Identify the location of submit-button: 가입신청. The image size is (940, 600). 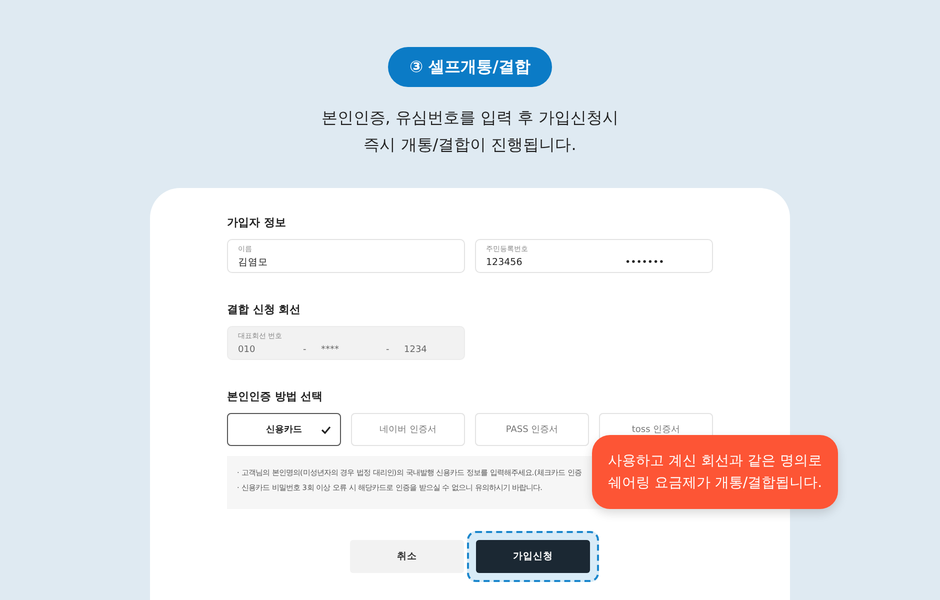
(533, 556).